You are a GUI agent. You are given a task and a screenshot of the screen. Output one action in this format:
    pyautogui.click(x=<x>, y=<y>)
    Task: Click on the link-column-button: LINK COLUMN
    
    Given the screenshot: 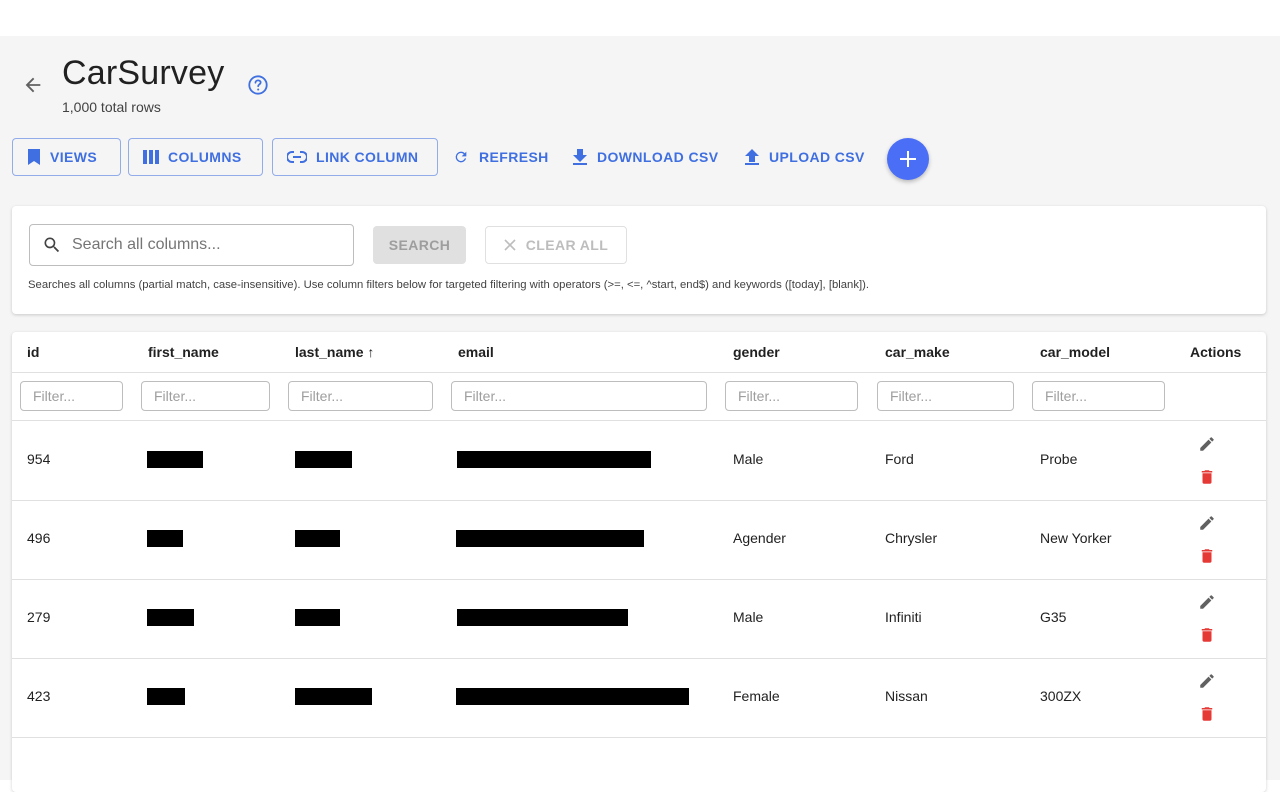 What is the action you would take?
    pyautogui.click(x=355, y=157)
    